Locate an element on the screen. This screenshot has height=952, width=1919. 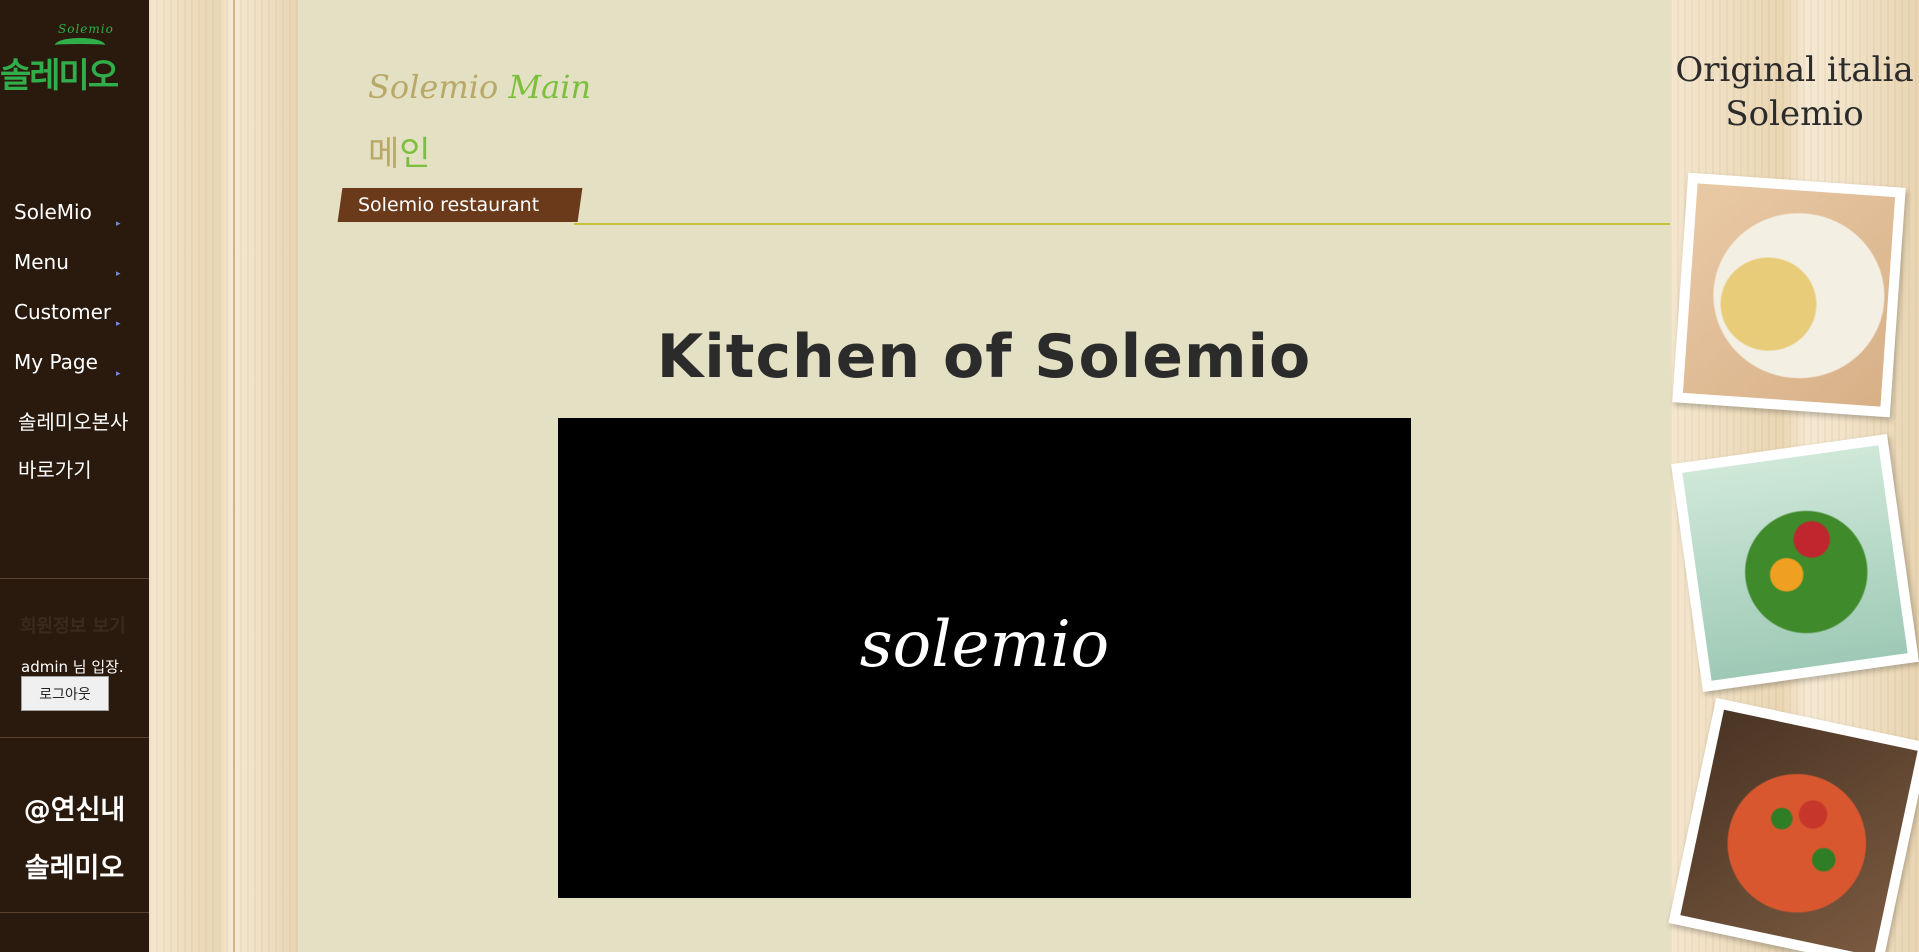
header-rule is located at coordinates (1122, 224).